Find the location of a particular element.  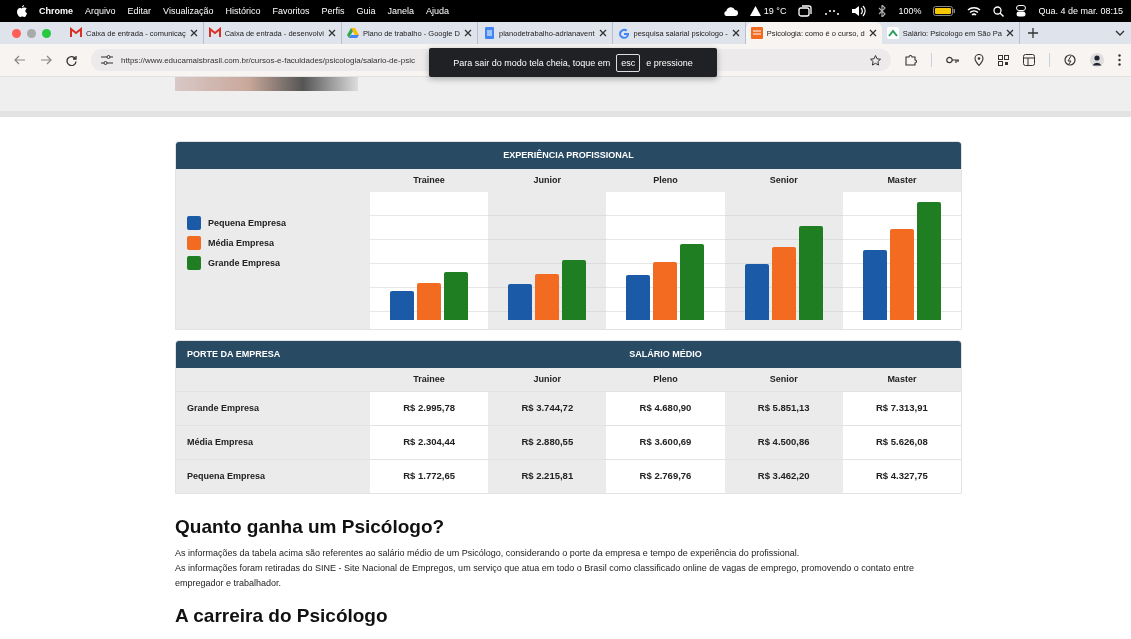

more-icon is located at coordinates (1119, 60).